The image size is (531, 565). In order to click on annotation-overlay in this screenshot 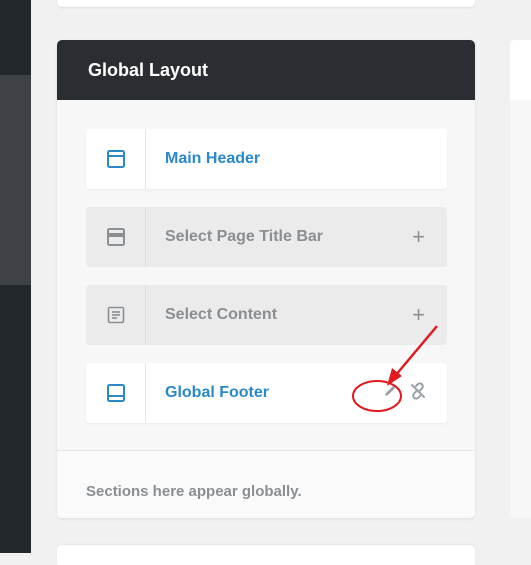, I will do `click(395, 368)`.